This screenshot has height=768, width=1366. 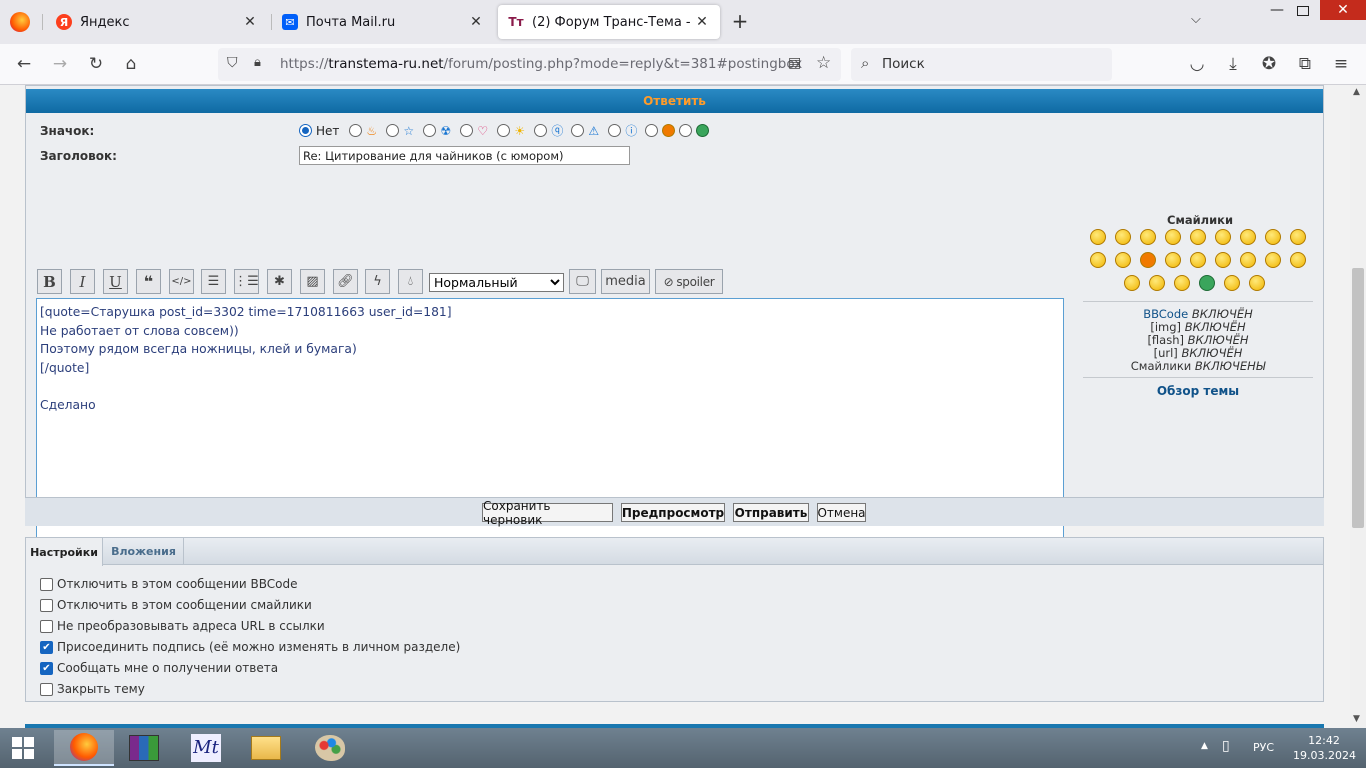 What do you see at coordinates (1204, 746) in the screenshot?
I see `show-hidden-icons-icon: ▲` at bounding box center [1204, 746].